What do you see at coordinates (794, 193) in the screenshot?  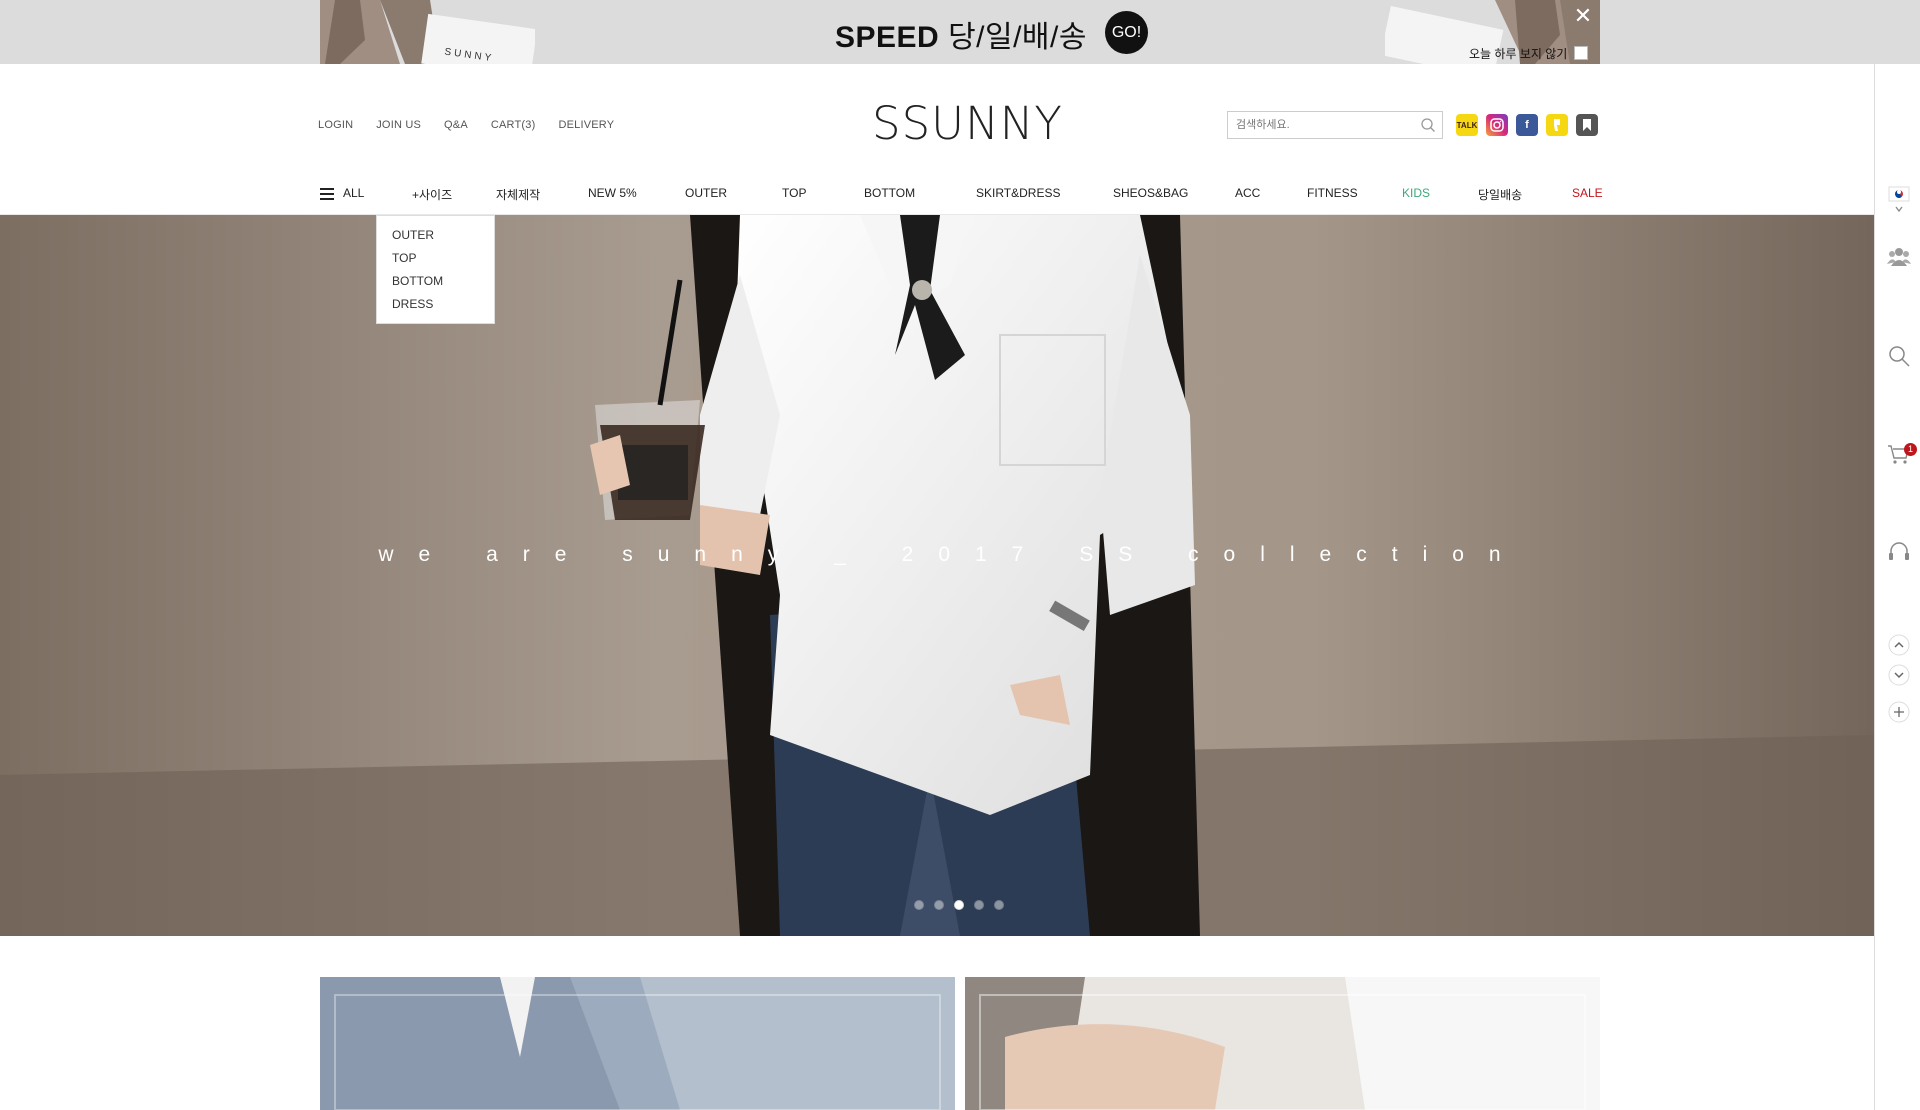 I see `nav-item-top: TOP` at bounding box center [794, 193].